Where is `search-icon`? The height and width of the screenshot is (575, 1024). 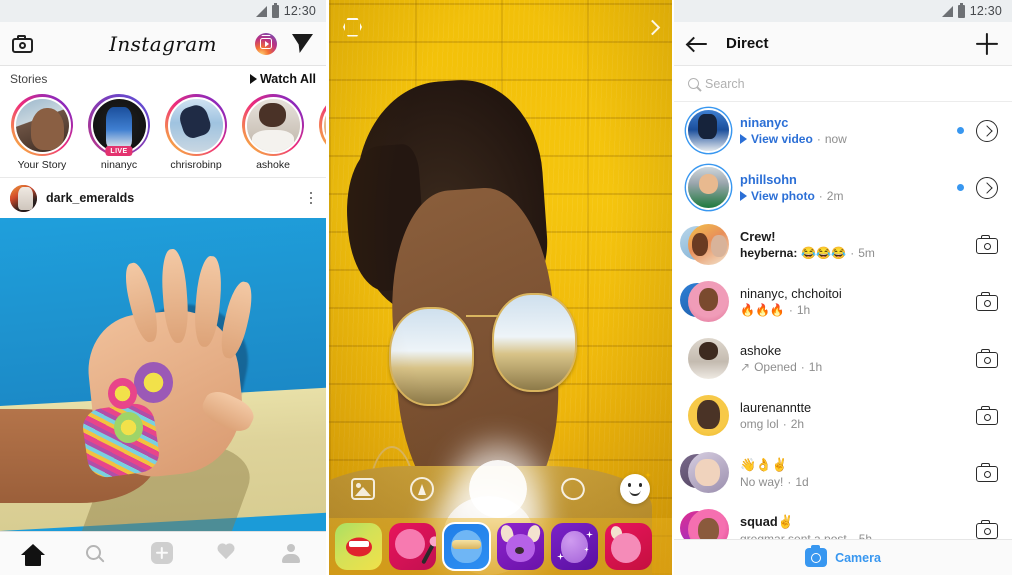 search-icon is located at coordinates (97, 554).